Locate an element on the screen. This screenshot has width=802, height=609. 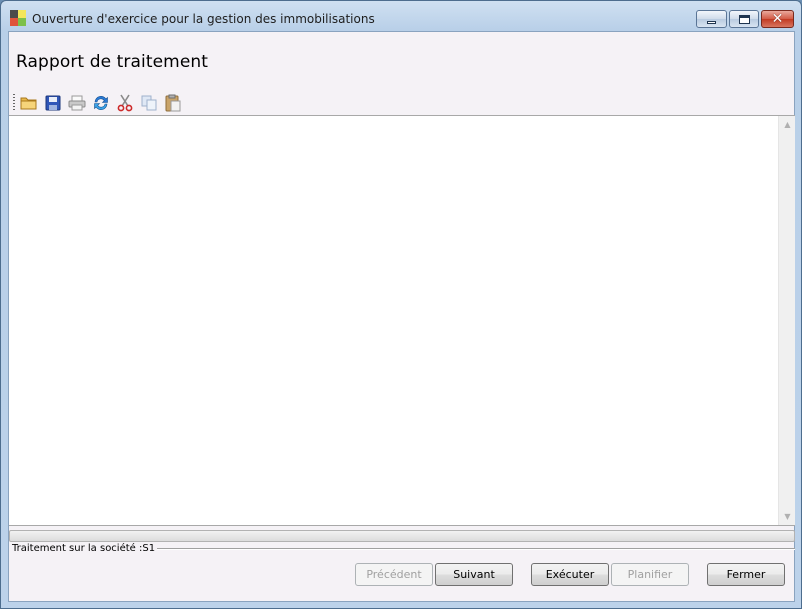
scissors-icon is located at coordinates (125, 103).